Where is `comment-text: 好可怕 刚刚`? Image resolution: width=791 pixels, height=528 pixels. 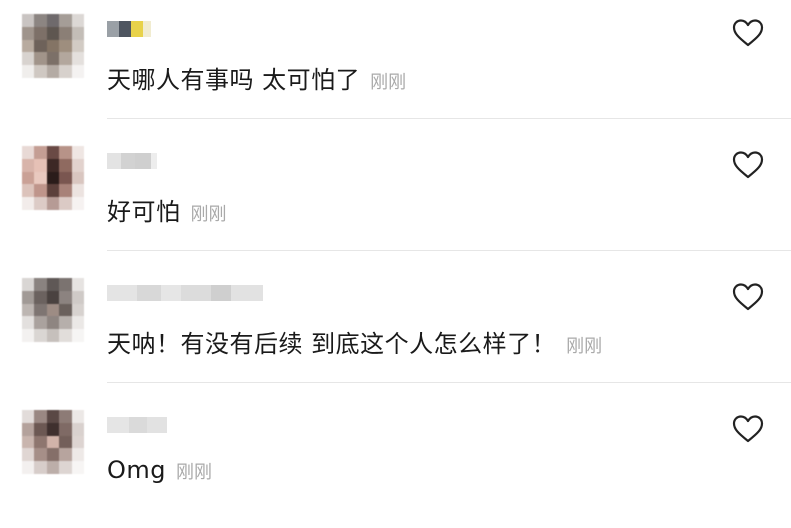 comment-text: 好可怕 刚刚 is located at coordinates (167, 209).